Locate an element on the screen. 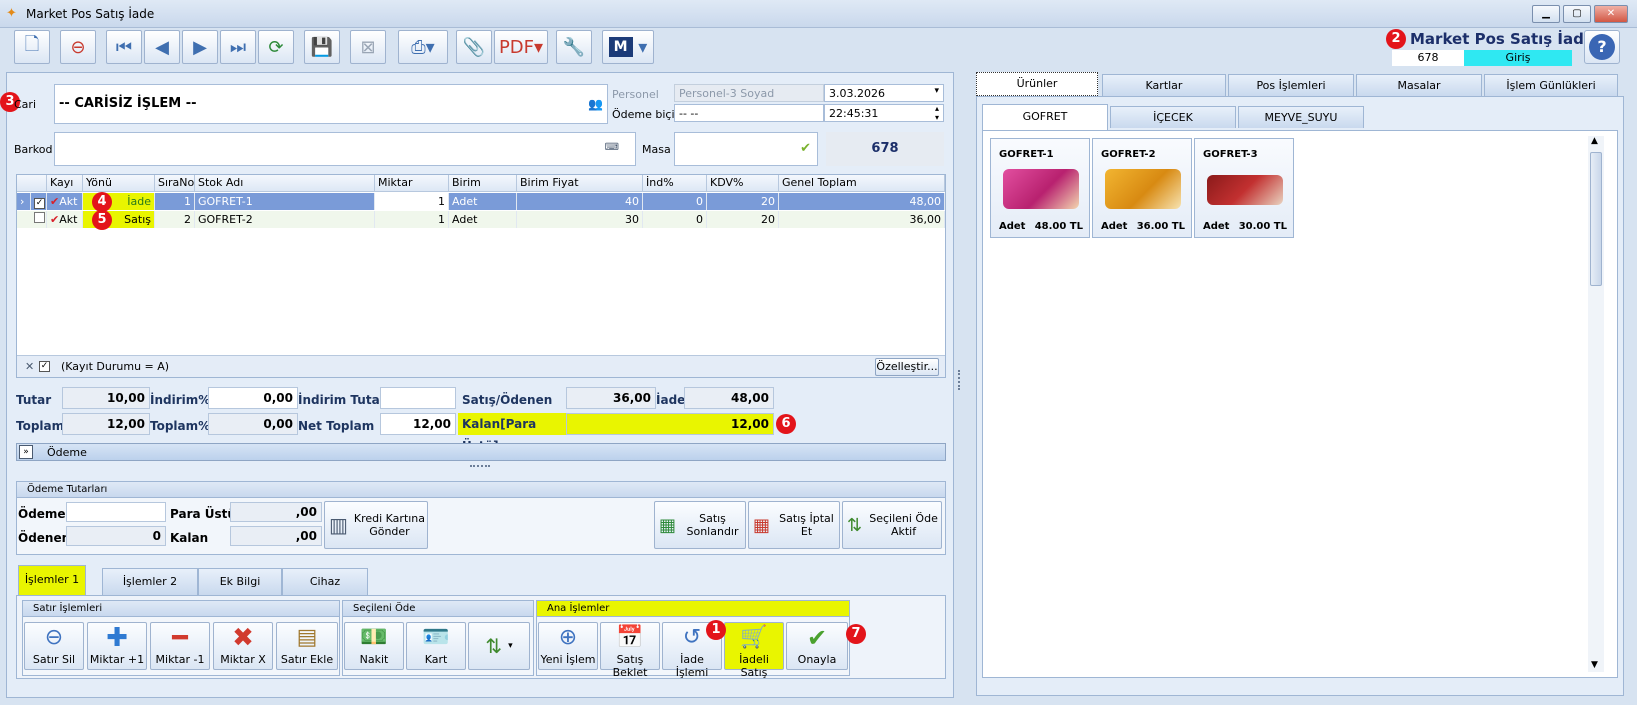  previous-record-icon: ◀ is located at coordinates (162, 47).